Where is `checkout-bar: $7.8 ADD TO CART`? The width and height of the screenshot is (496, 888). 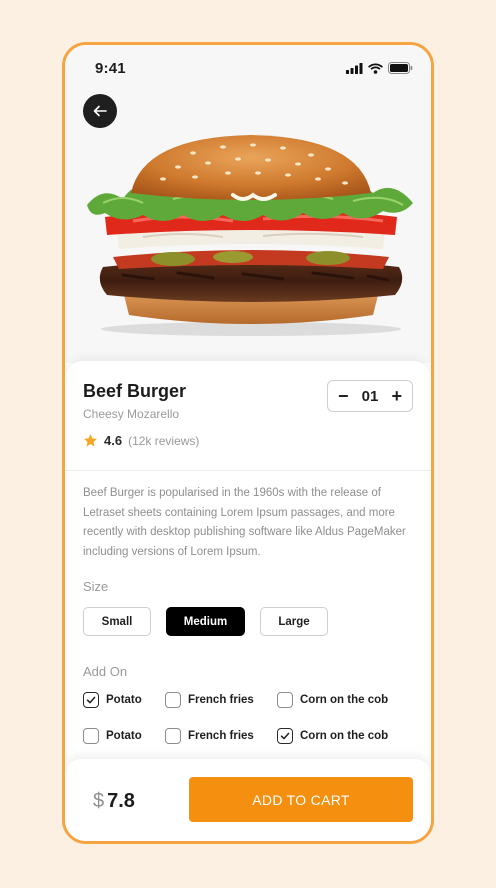
checkout-bar: $7.8 ADD TO CART is located at coordinates (248, 800).